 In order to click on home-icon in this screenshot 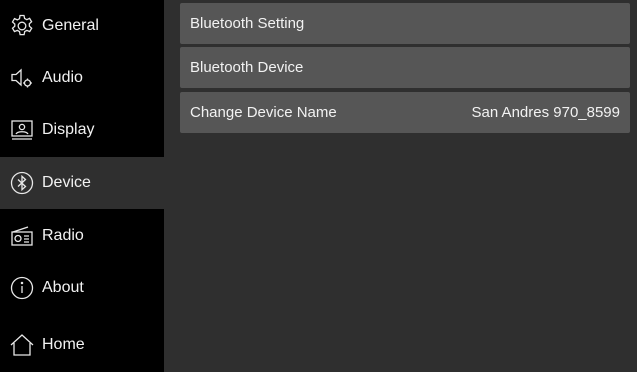, I will do `click(22, 345)`.